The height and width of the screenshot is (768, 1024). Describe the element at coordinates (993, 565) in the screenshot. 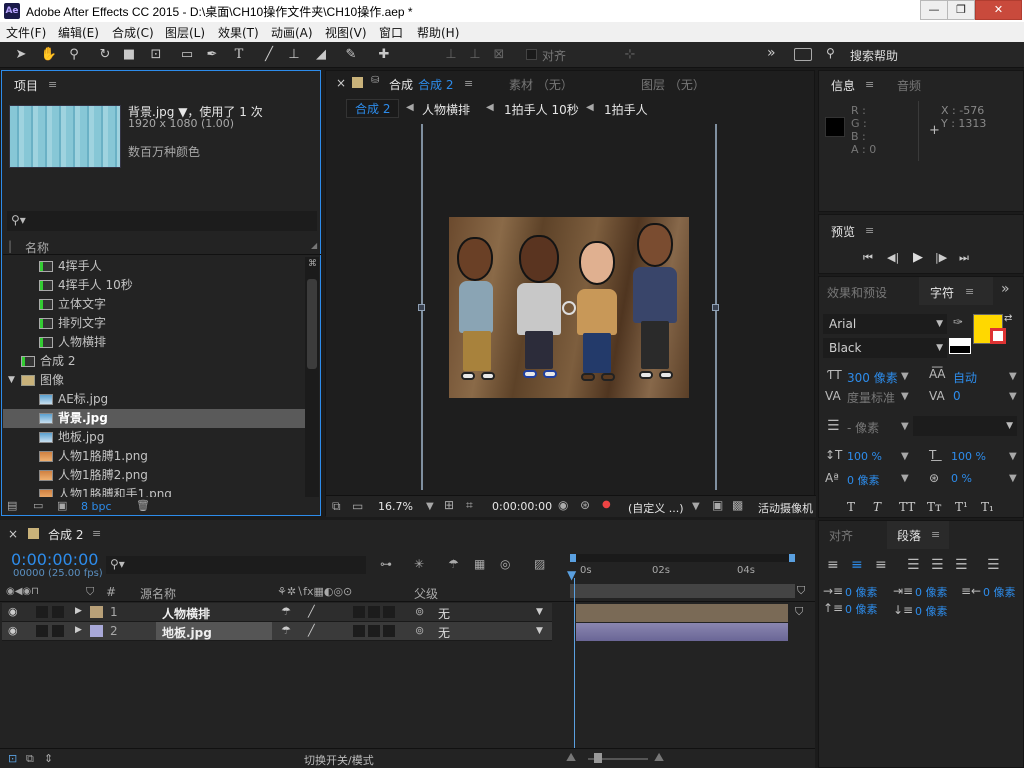

I see `justify-all-icon: ☰` at that location.